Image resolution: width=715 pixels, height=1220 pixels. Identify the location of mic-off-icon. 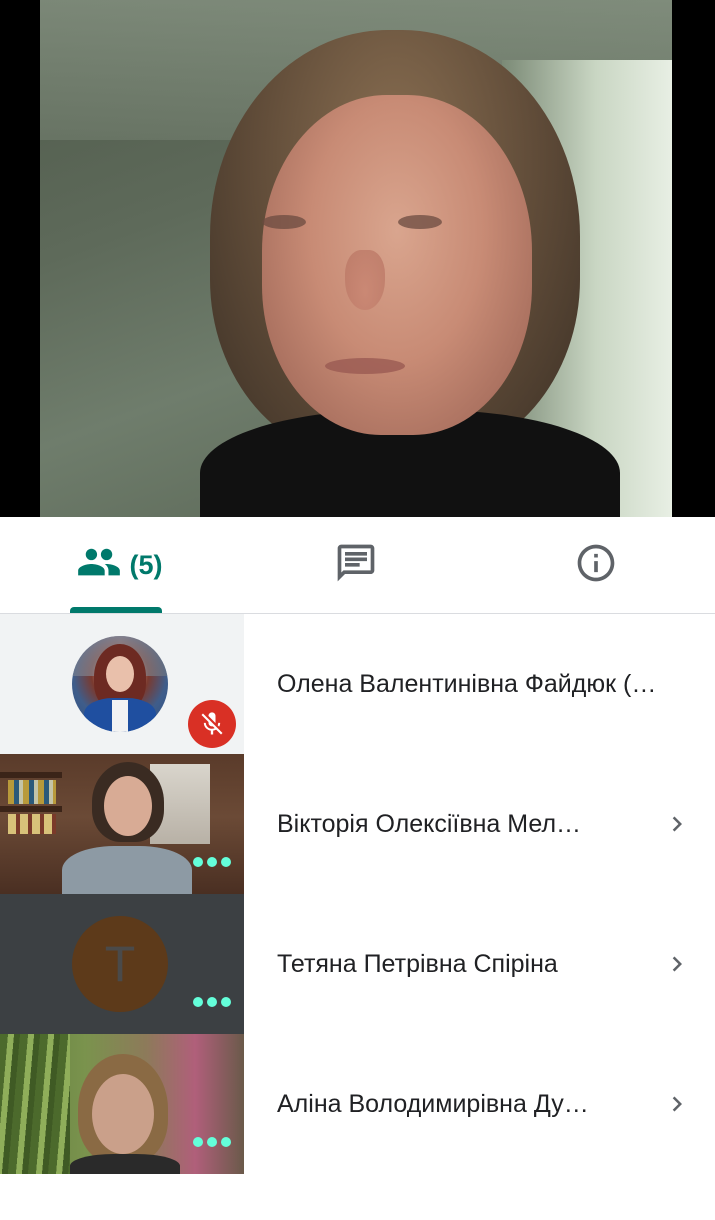
(212, 724).